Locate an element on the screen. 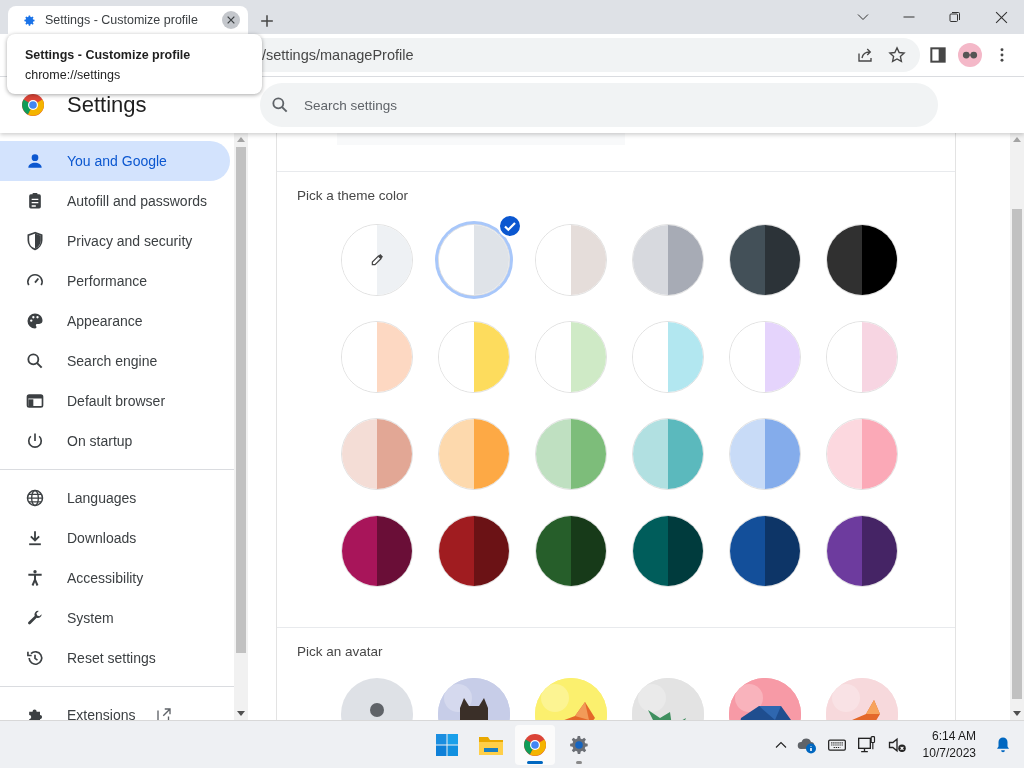  plus-icon is located at coordinates (267, 21).